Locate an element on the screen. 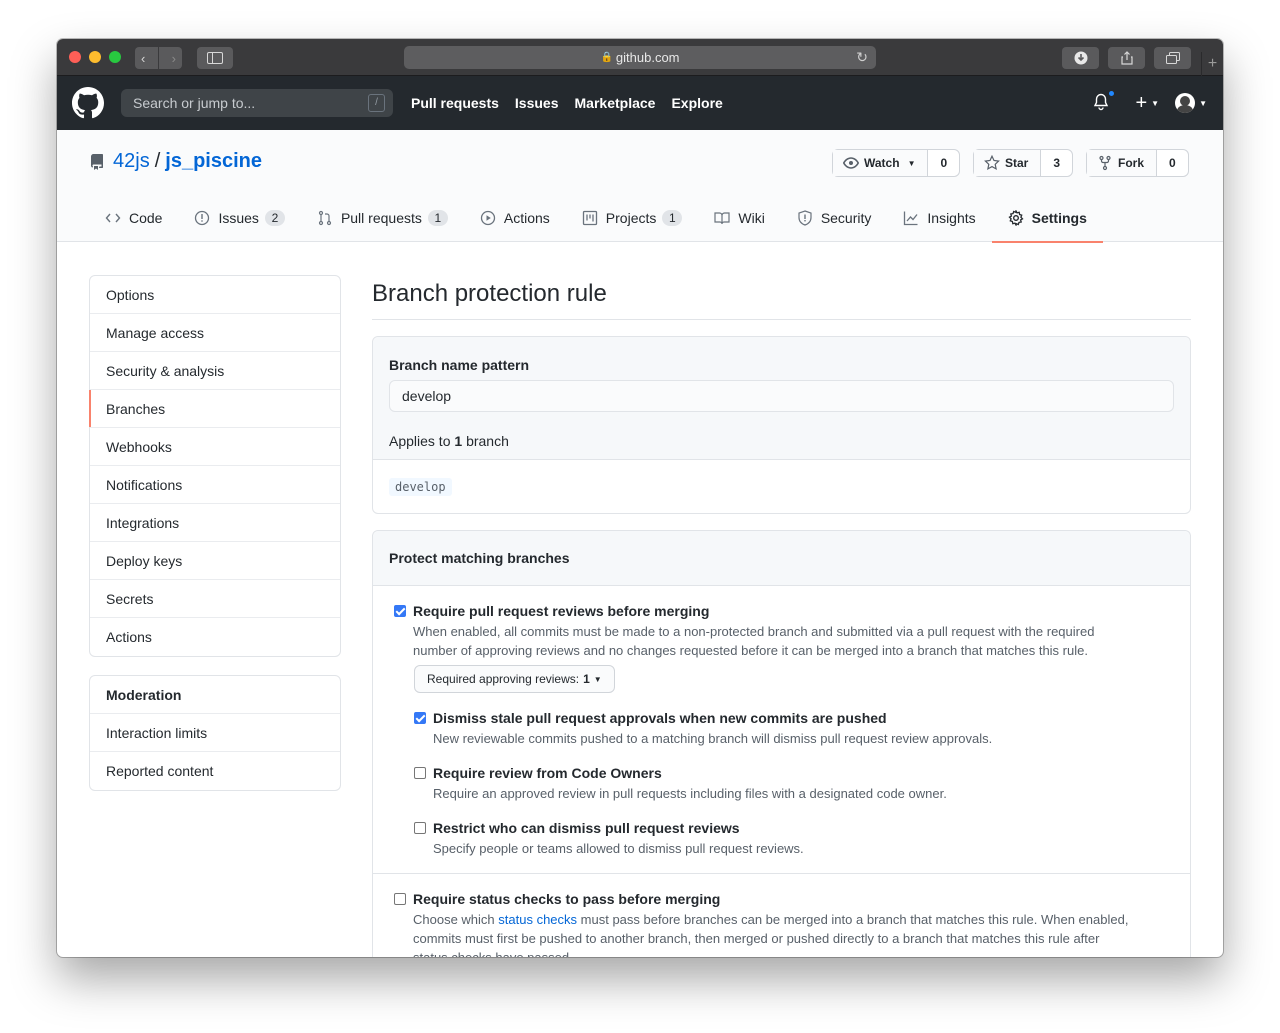  tab-actions: Actions is located at coordinates (515, 217).